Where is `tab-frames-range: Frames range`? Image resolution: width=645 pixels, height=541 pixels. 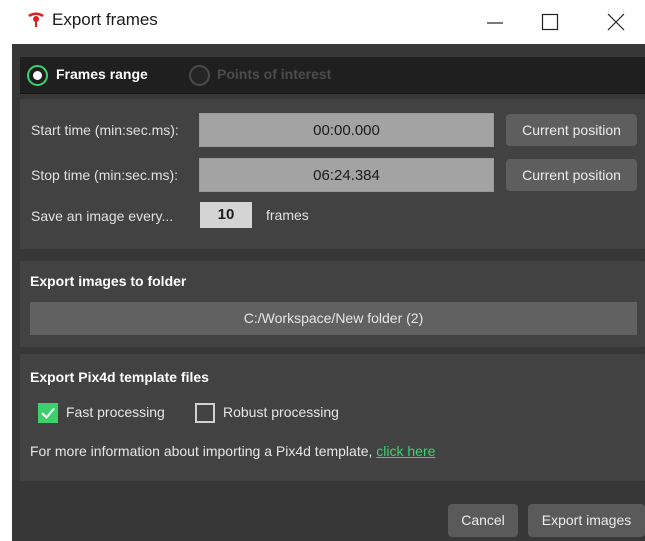
tab-frames-range: Frames range is located at coordinates (102, 74).